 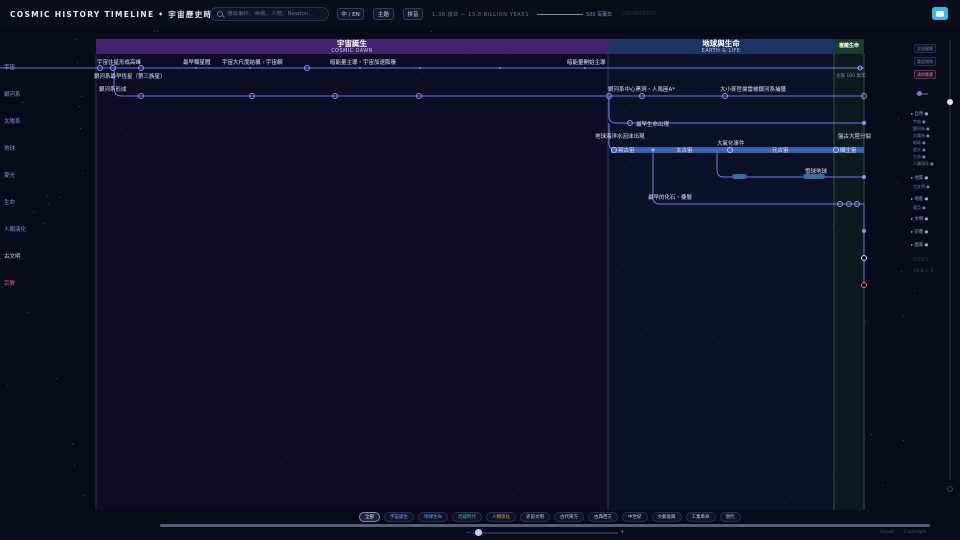 What do you see at coordinates (816, 171) in the screenshot?
I see `event-label: 雪球地球` at bounding box center [816, 171].